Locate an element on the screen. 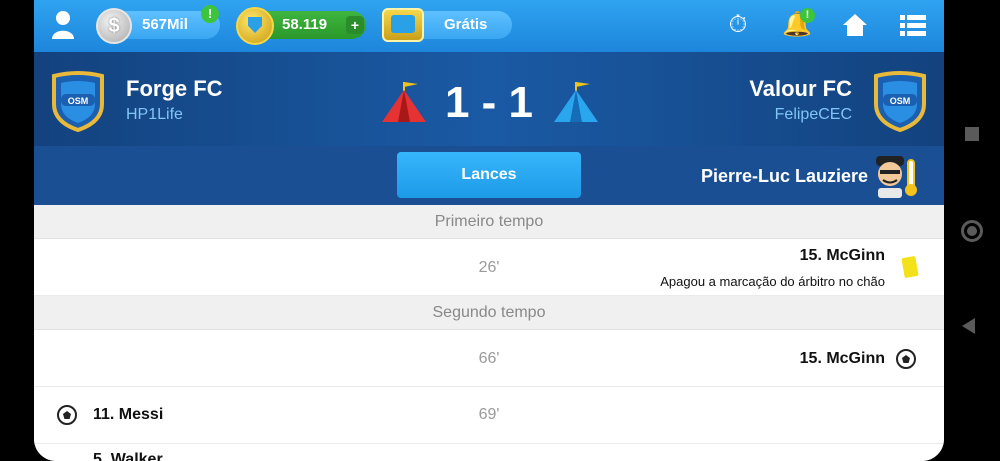  menu-icon is located at coordinates (913, 25).